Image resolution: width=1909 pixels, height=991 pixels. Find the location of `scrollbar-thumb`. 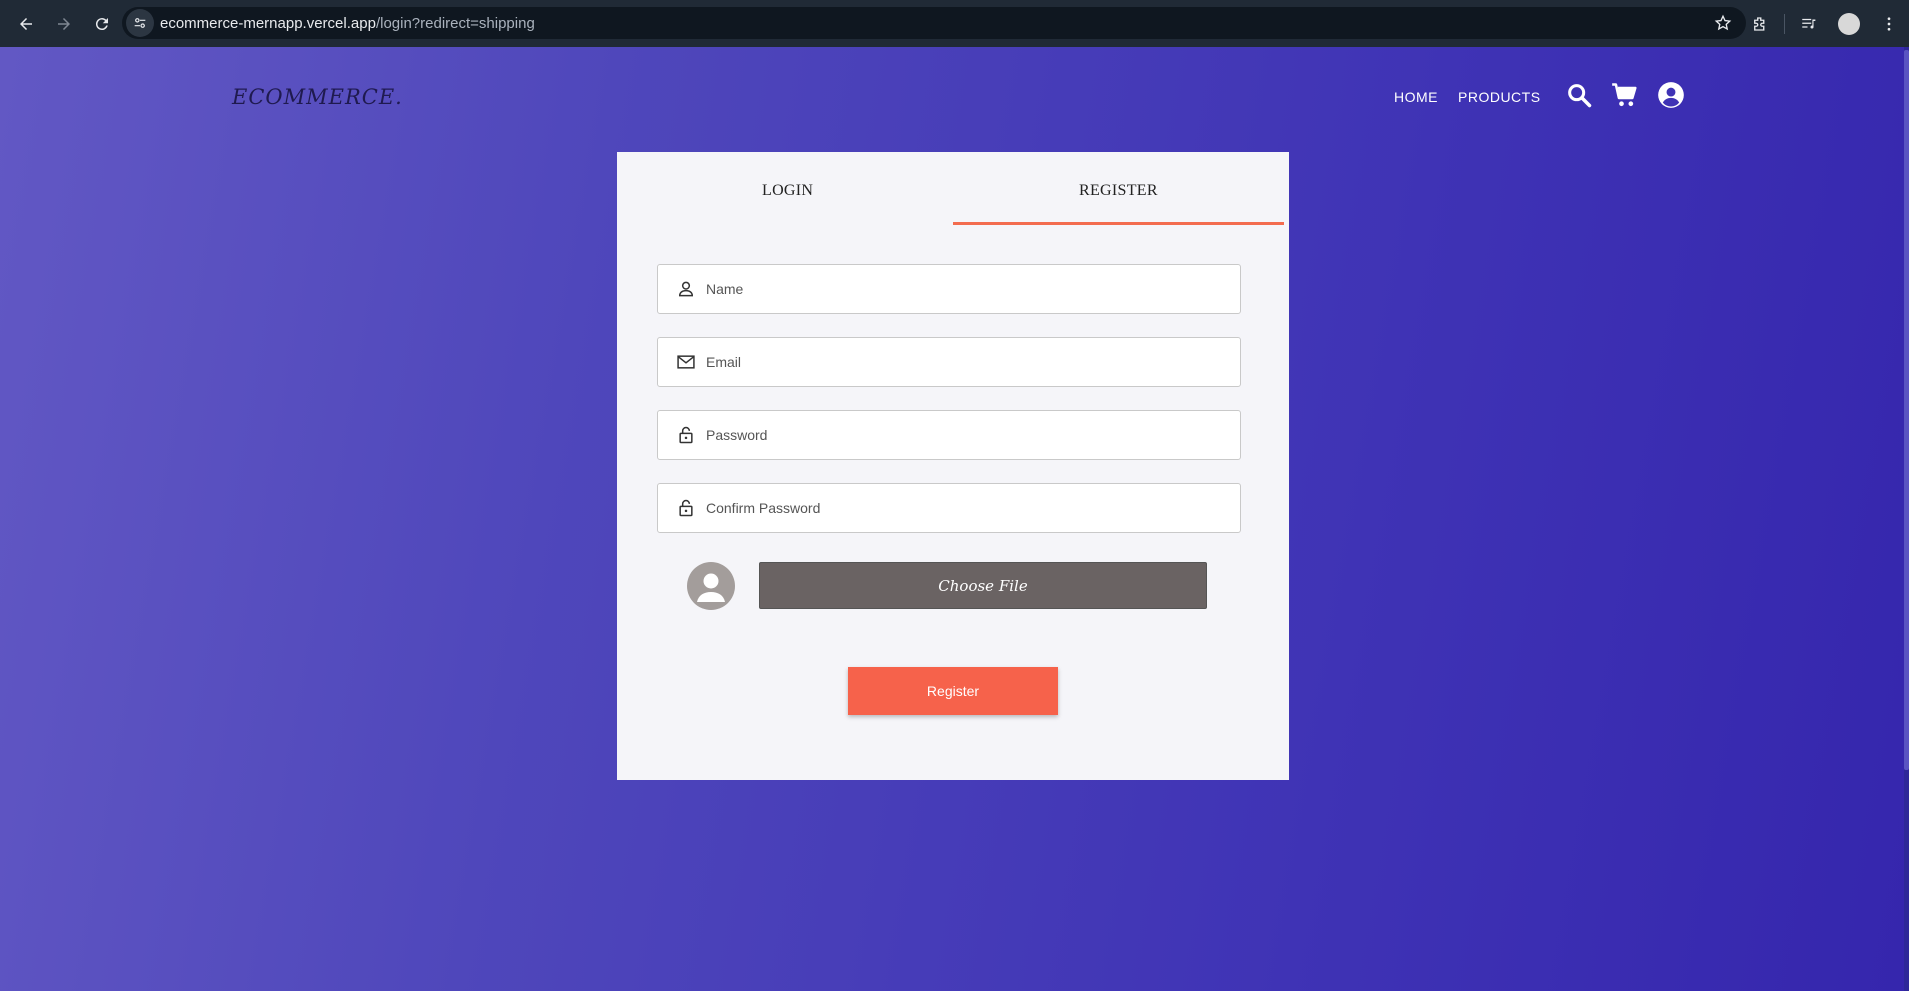

scrollbar-thumb is located at coordinates (1906, 410).